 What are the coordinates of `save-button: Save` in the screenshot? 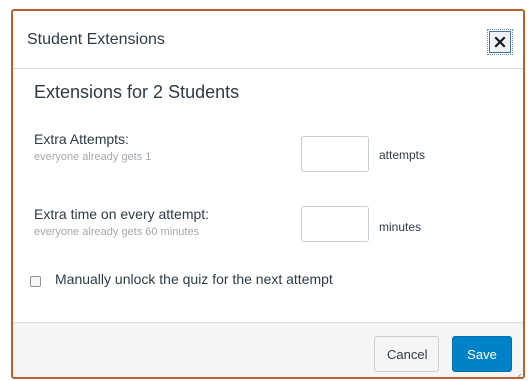 It's located at (482, 354).